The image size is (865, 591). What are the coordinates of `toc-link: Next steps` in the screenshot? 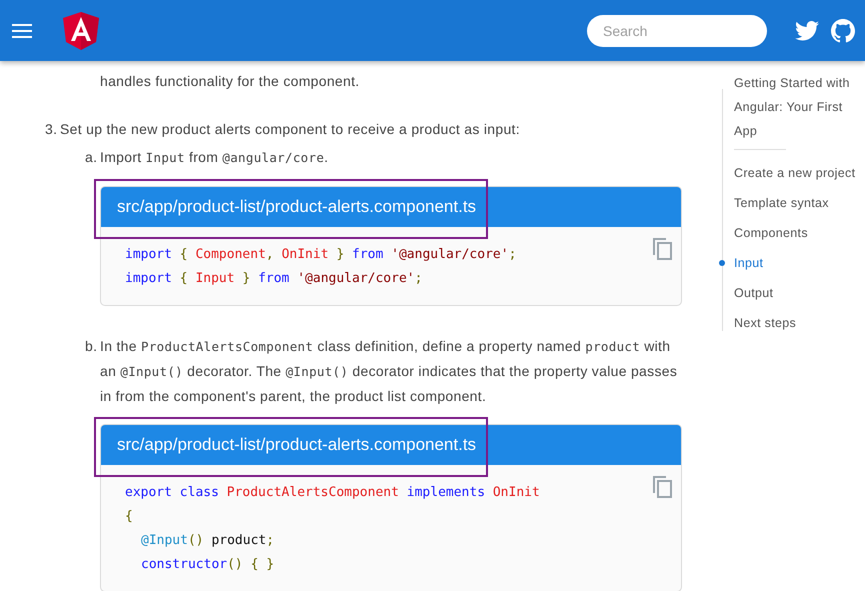 It's located at (794, 323).